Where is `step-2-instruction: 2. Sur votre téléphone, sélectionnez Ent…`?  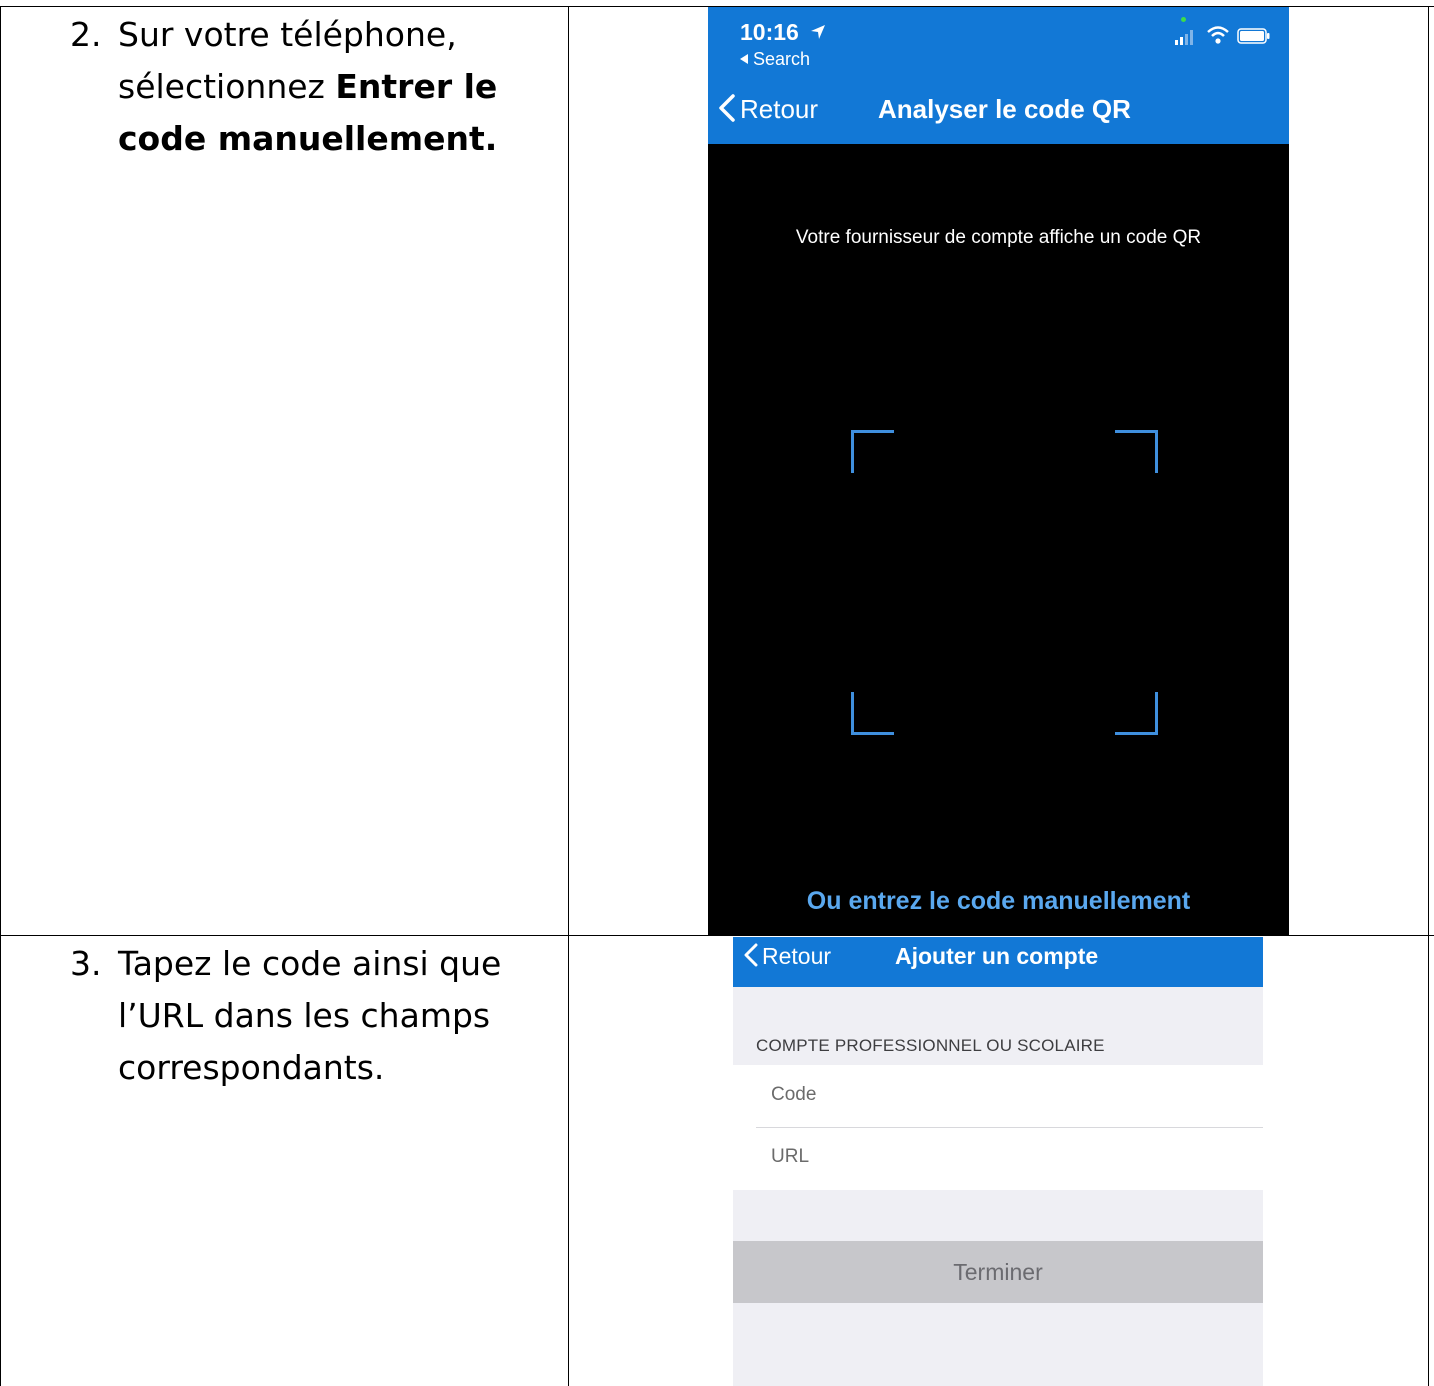 step-2-instruction: 2. Sur votre téléphone, sélectionnez Ent… is located at coordinates (315, 87).